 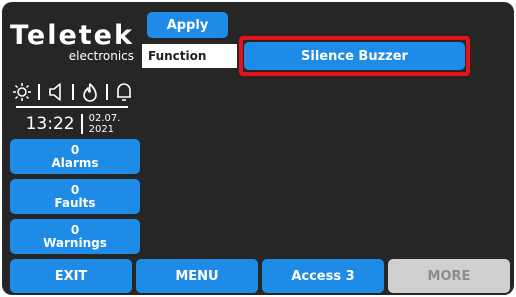 I want to click on access-level-button: Access 3, so click(x=323, y=276).